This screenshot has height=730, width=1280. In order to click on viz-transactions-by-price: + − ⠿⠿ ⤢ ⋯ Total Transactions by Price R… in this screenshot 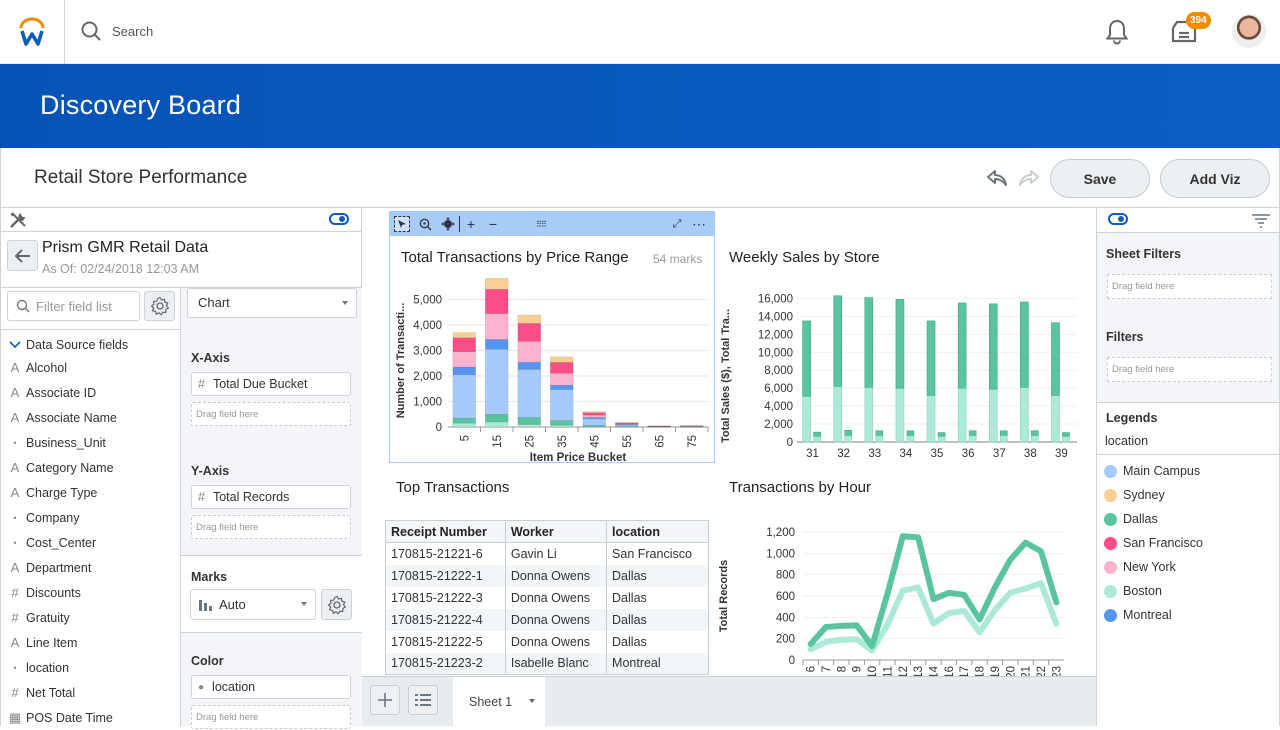, I will do `click(552, 337)`.